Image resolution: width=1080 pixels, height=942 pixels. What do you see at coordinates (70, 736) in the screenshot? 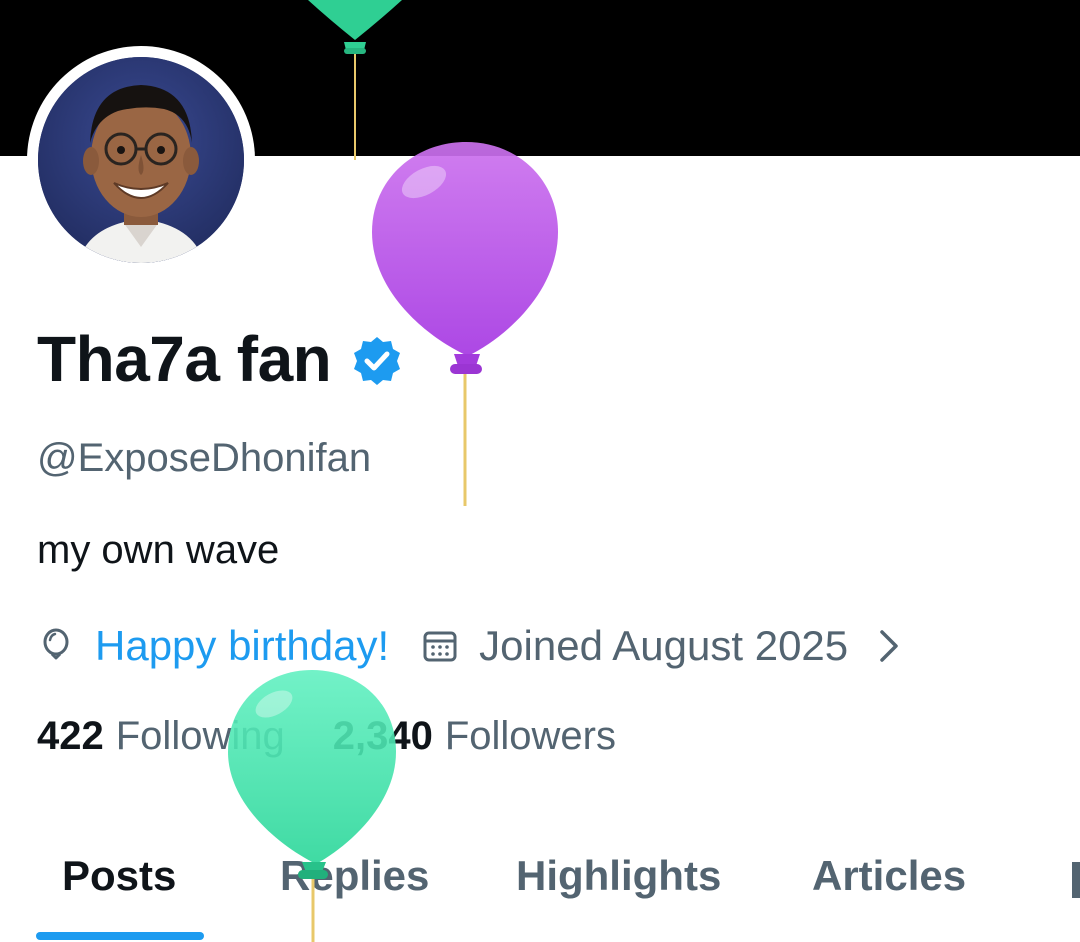
I see `following-count: 422` at bounding box center [70, 736].